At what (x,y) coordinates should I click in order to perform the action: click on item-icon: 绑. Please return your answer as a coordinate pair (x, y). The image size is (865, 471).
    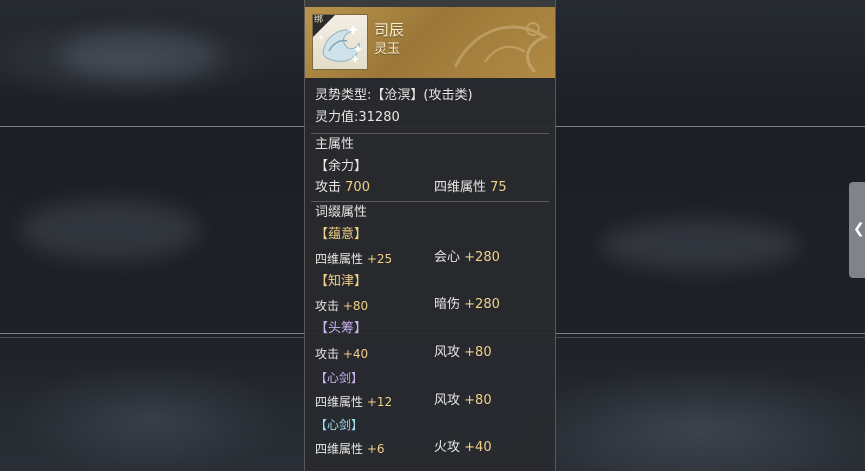
    Looking at the image, I should click on (340, 42).